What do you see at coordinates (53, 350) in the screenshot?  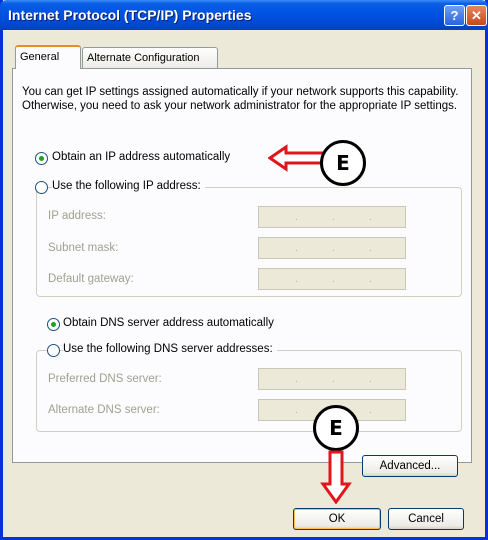 I see `dns-manual-radio` at bounding box center [53, 350].